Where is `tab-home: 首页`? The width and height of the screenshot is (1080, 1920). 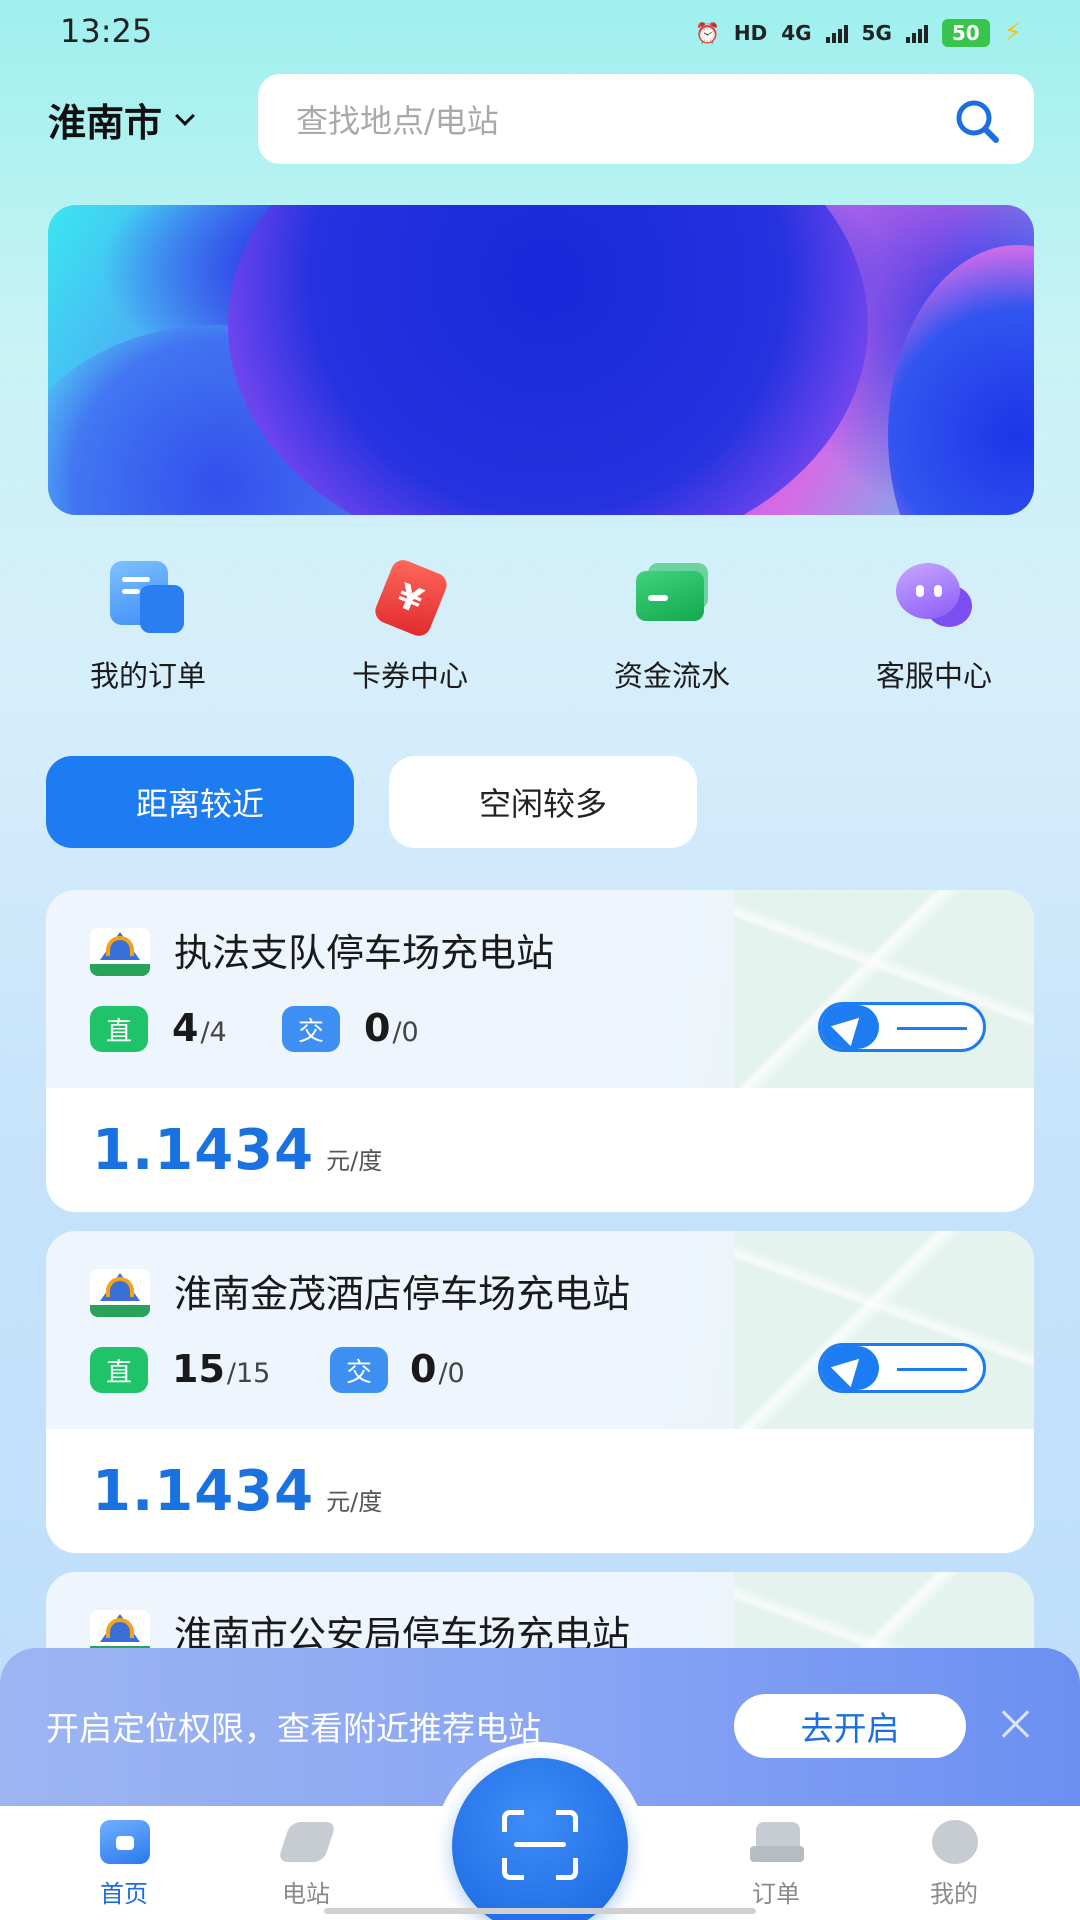 tab-home: 首页 is located at coordinates (124, 1862).